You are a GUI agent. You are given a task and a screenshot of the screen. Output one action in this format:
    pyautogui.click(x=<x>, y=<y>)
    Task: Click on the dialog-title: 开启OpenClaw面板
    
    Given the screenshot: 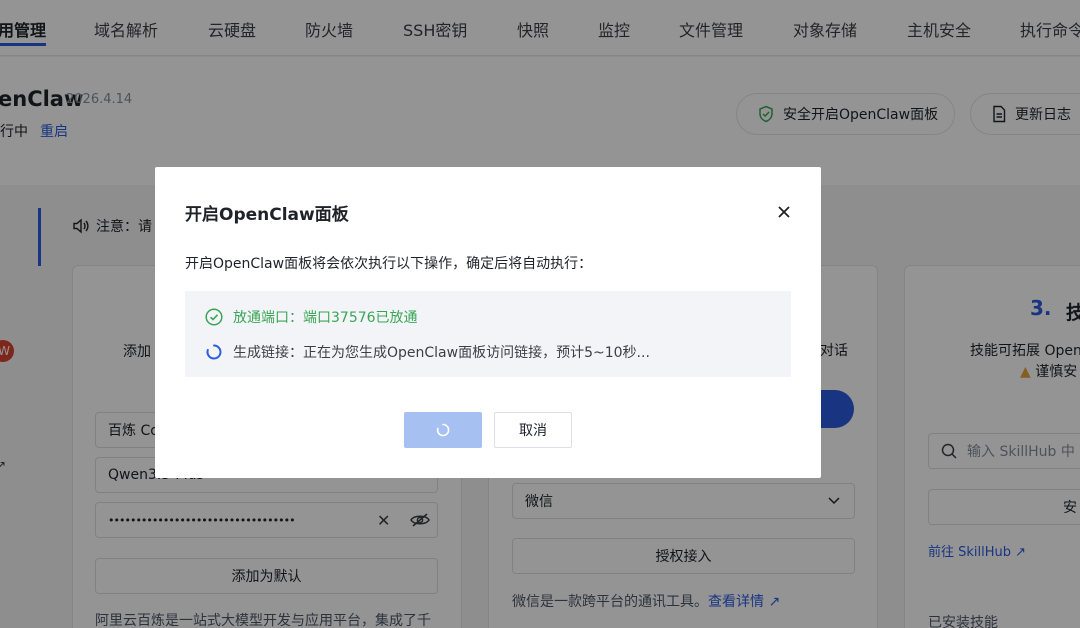 What is the action you would take?
    pyautogui.click(x=267, y=215)
    